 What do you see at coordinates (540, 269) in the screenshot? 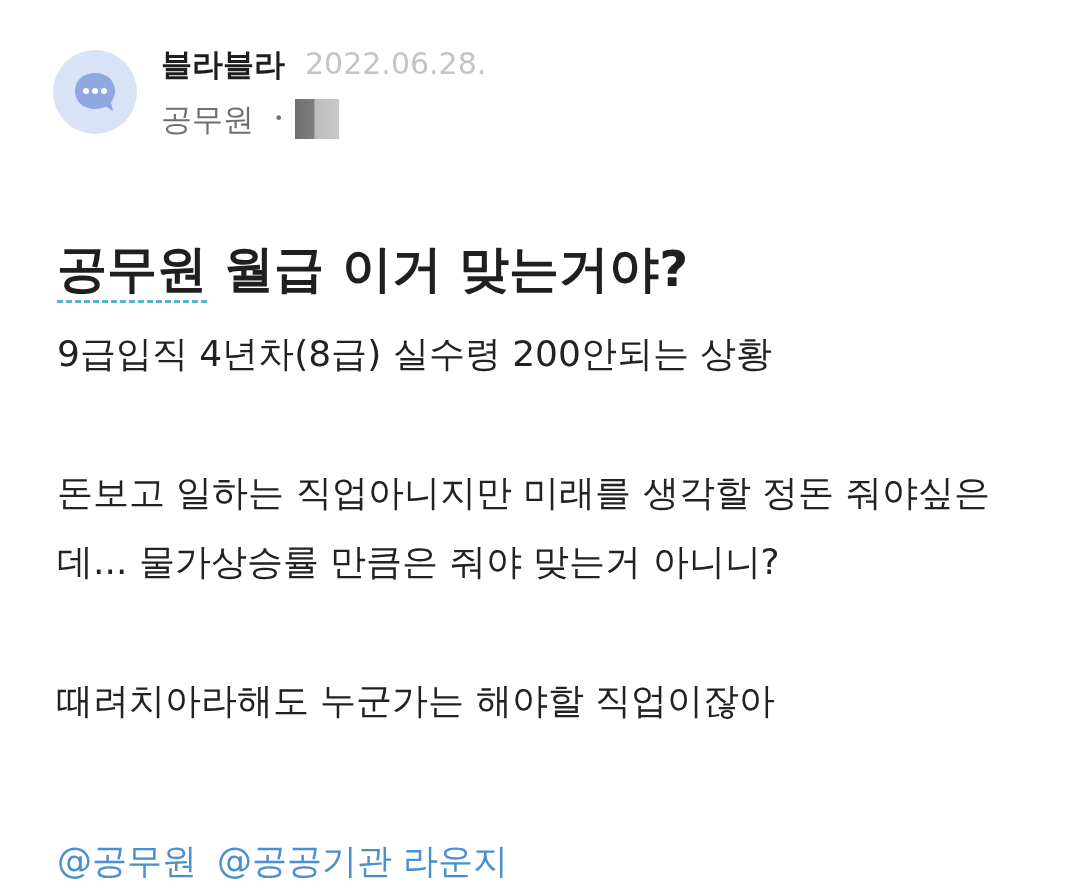
I see `post-title: 공무원 월급 이거 맞는거야?` at bounding box center [540, 269].